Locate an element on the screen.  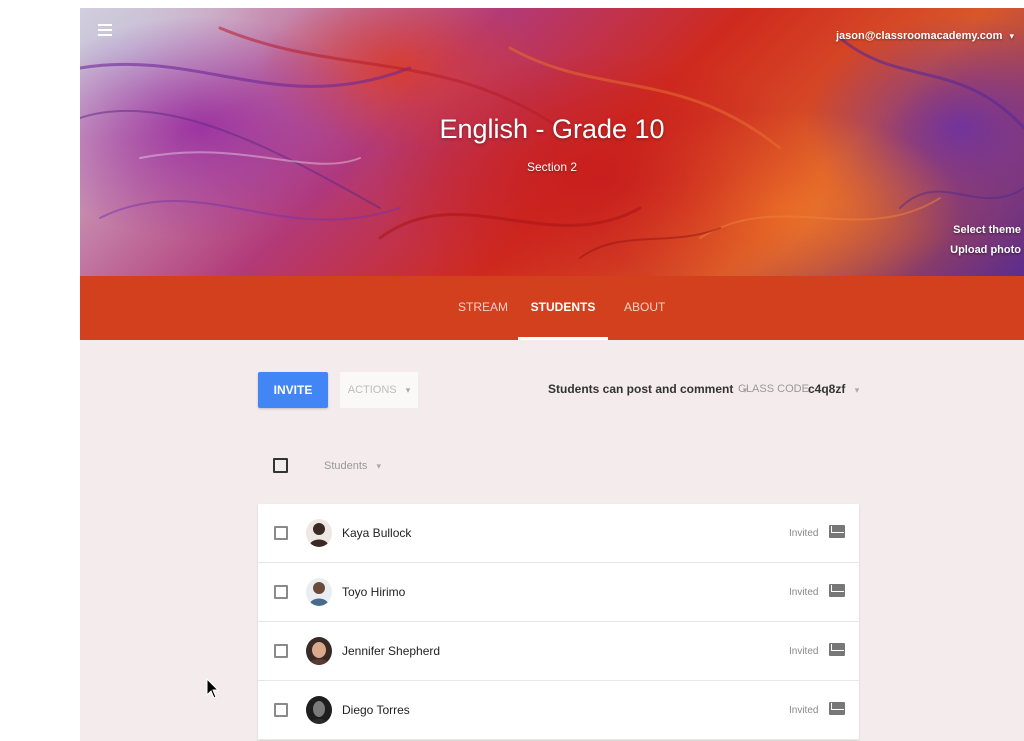
student-row: Kaya Bullock Invited is located at coordinates (558, 533).